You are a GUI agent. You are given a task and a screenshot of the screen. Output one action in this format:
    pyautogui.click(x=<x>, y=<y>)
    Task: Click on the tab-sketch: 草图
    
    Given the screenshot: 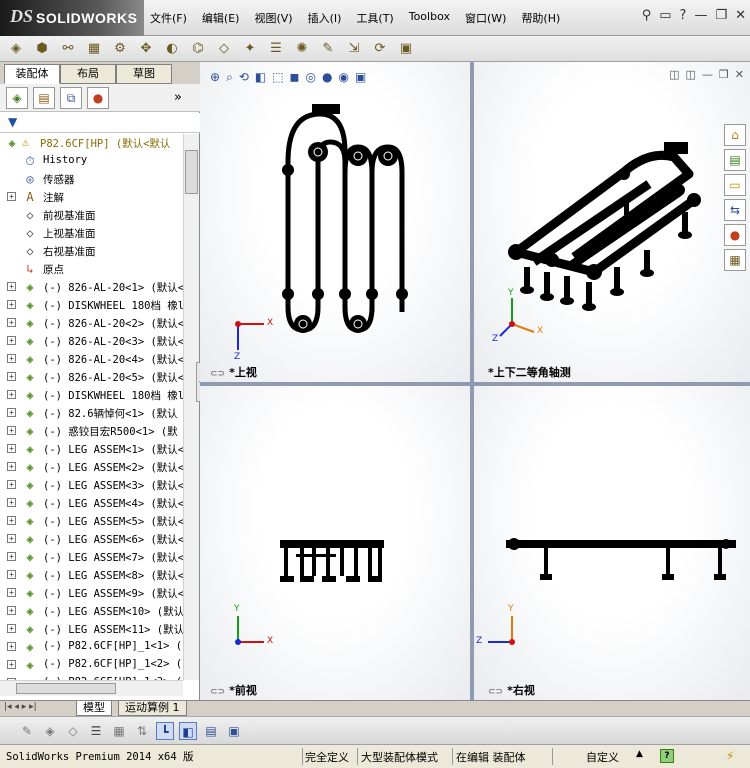 What is the action you would take?
    pyautogui.click(x=144, y=74)
    